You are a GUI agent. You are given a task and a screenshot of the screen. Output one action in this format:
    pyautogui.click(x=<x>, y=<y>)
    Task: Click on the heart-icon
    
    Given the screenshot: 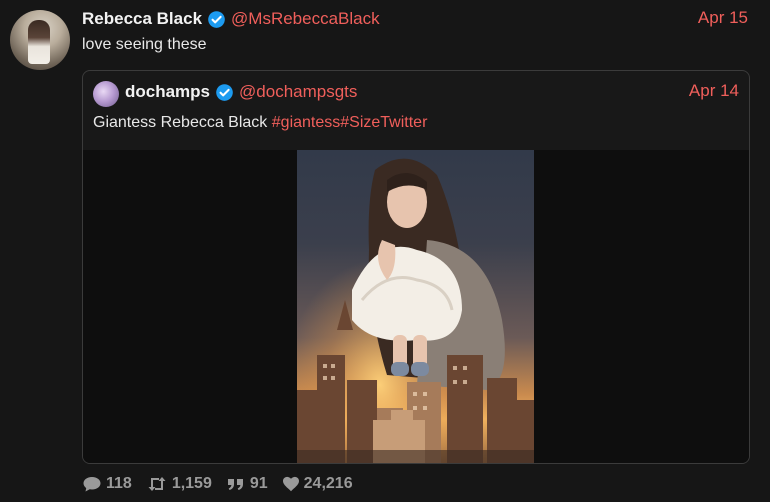 What is the action you would take?
    pyautogui.click(x=290, y=484)
    